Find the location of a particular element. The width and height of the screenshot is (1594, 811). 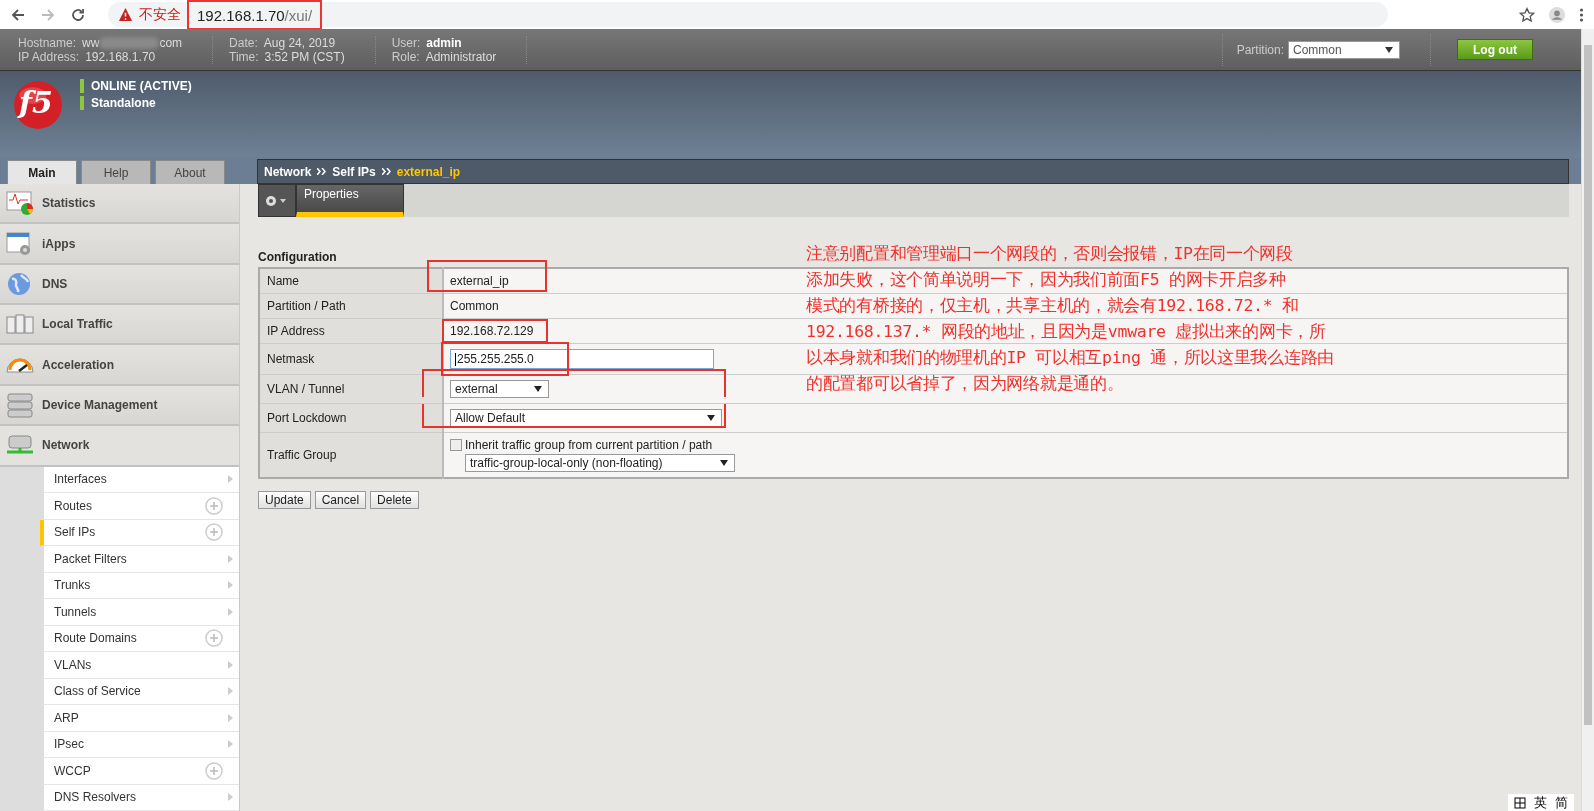

netmask-field: 255.255.255.0 is located at coordinates (582, 359).